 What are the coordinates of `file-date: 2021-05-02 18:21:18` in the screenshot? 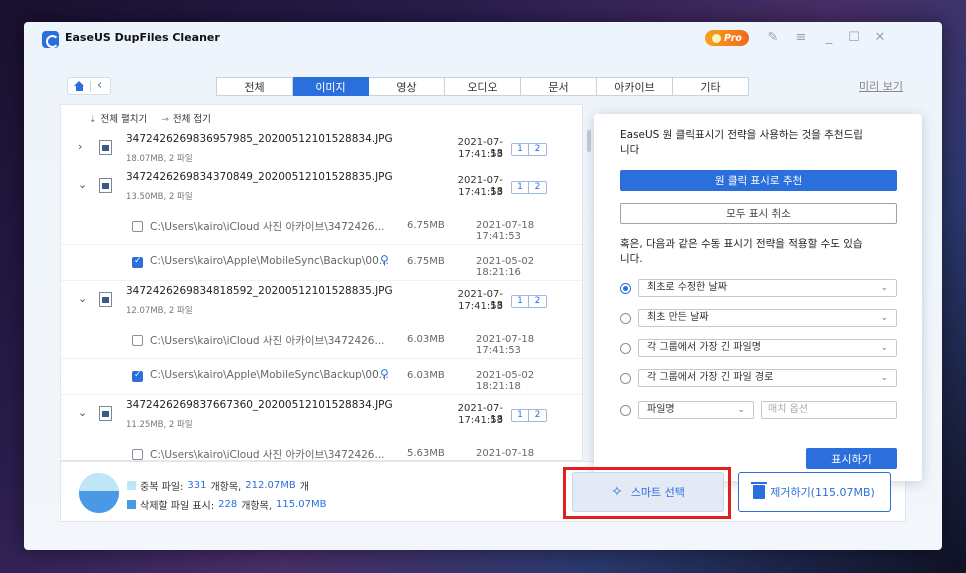 It's located at (505, 381).